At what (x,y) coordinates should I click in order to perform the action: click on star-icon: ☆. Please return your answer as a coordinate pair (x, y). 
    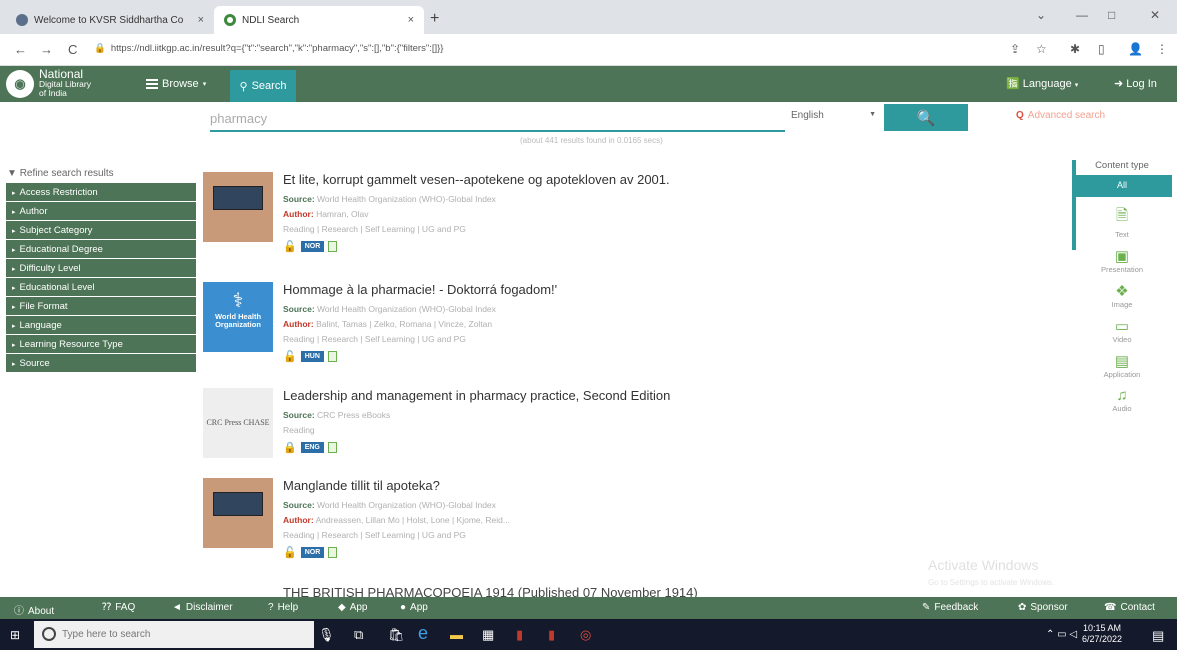
    Looking at the image, I should click on (1041, 49).